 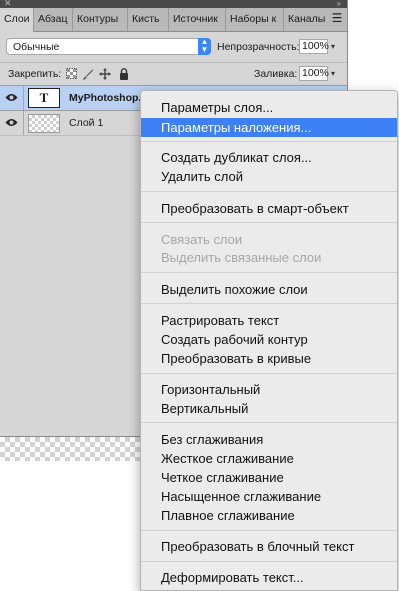 I want to click on menu-item-horizontal: Горизонтальный, so click(x=269, y=389).